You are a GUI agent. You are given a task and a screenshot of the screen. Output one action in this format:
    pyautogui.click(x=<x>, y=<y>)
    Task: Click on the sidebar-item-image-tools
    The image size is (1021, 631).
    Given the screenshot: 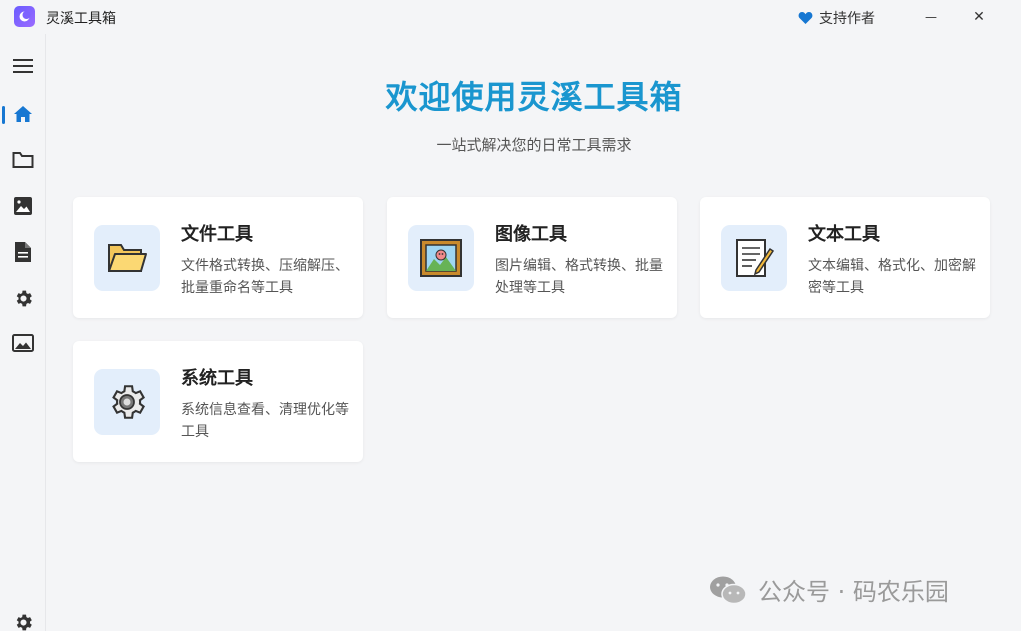 What is the action you would take?
    pyautogui.click(x=23, y=206)
    